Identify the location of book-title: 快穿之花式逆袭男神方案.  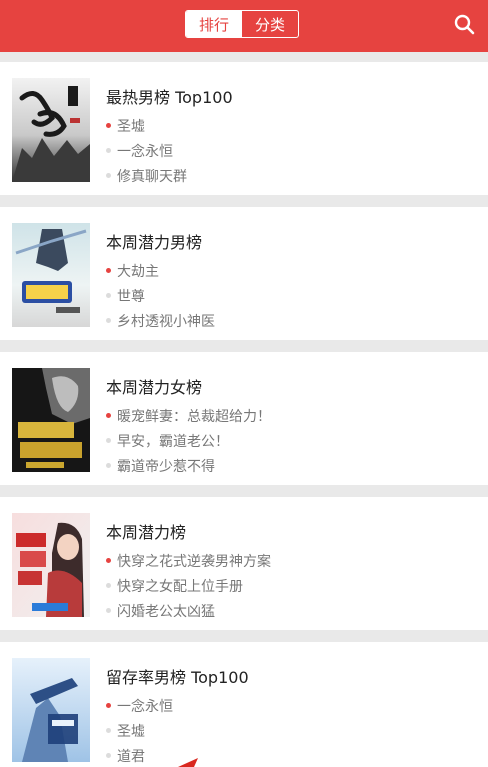
(194, 562).